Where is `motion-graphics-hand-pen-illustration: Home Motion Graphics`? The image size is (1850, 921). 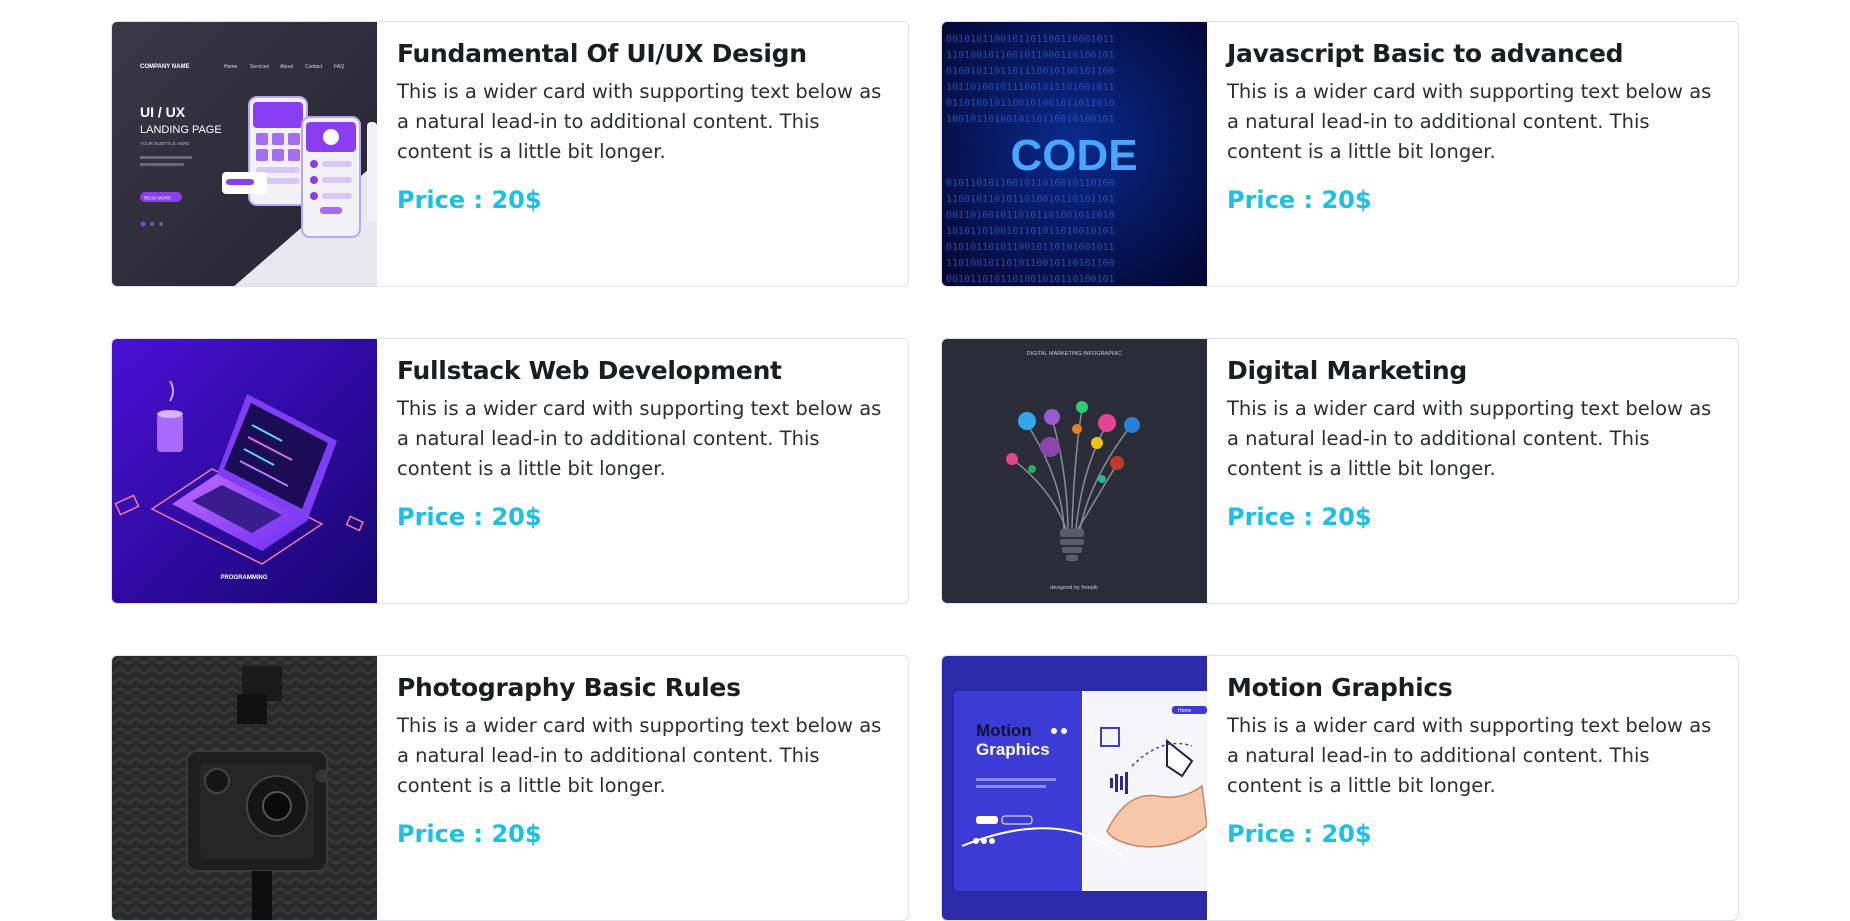
motion-graphics-hand-pen-illustration: Home Motion Graphics is located at coordinates (1074, 788).